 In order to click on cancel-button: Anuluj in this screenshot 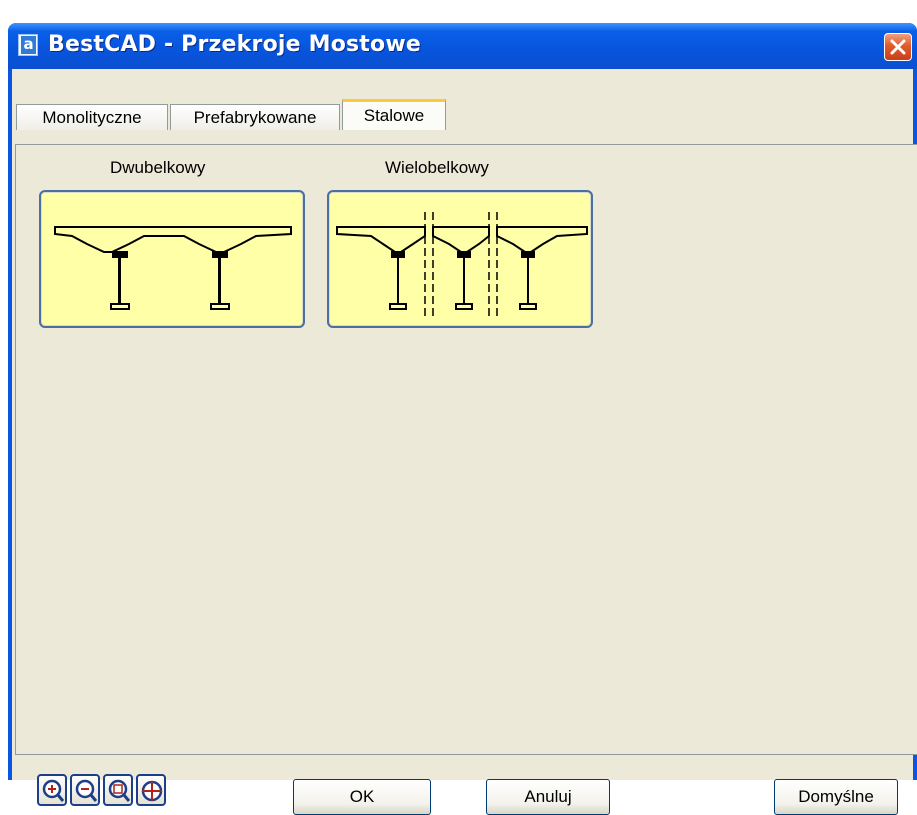, I will do `click(548, 797)`.